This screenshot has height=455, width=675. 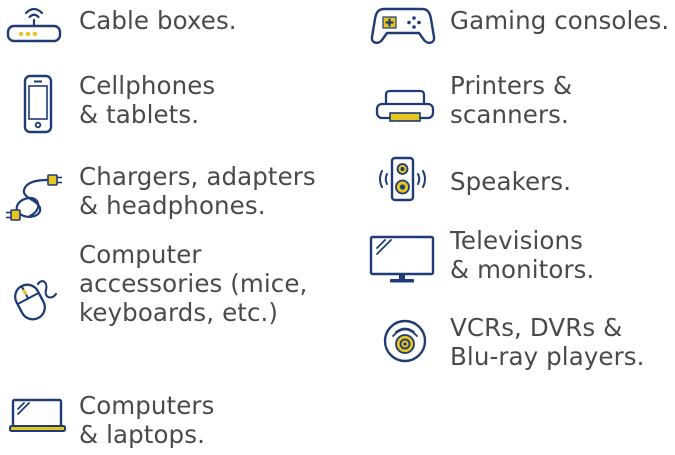 What do you see at coordinates (193, 283) in the screenshot?
I see `list-item-label: accessories (mice,` at bounding box center [193, 283].